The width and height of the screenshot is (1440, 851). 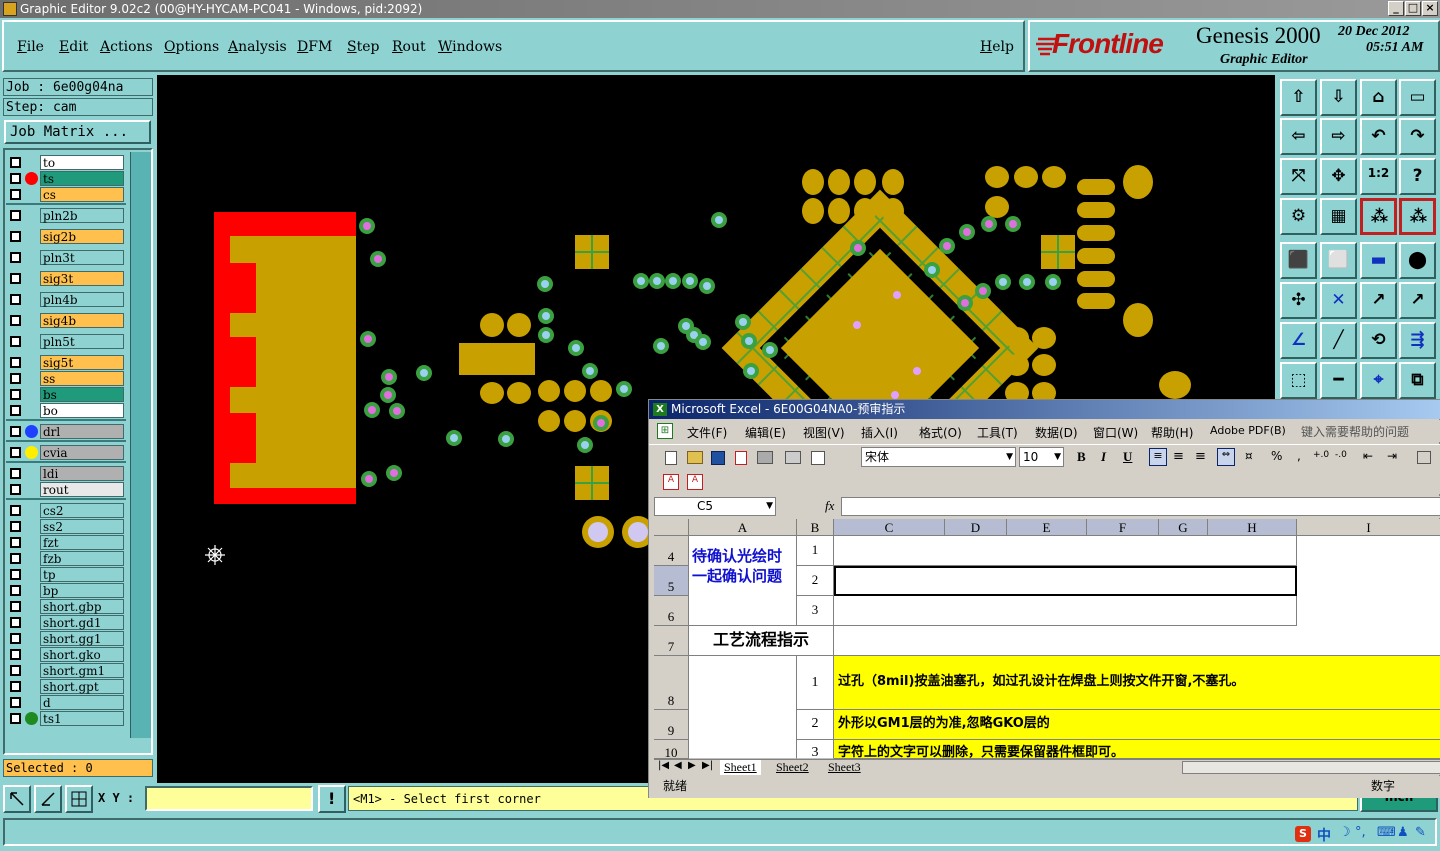 I want to click on cell-b5: 2, so click(x=815, y=581).